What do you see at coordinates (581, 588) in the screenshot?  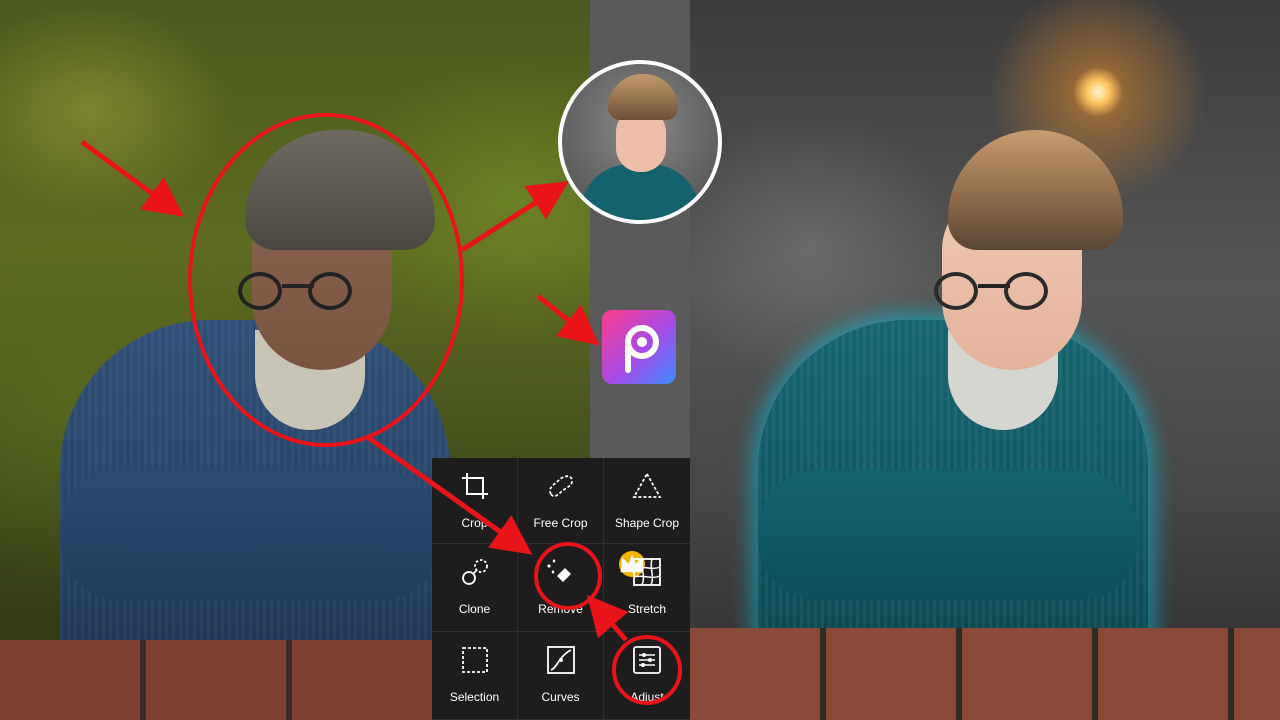 I see `tool-remove: Remove` at bounding box center [581, 588].